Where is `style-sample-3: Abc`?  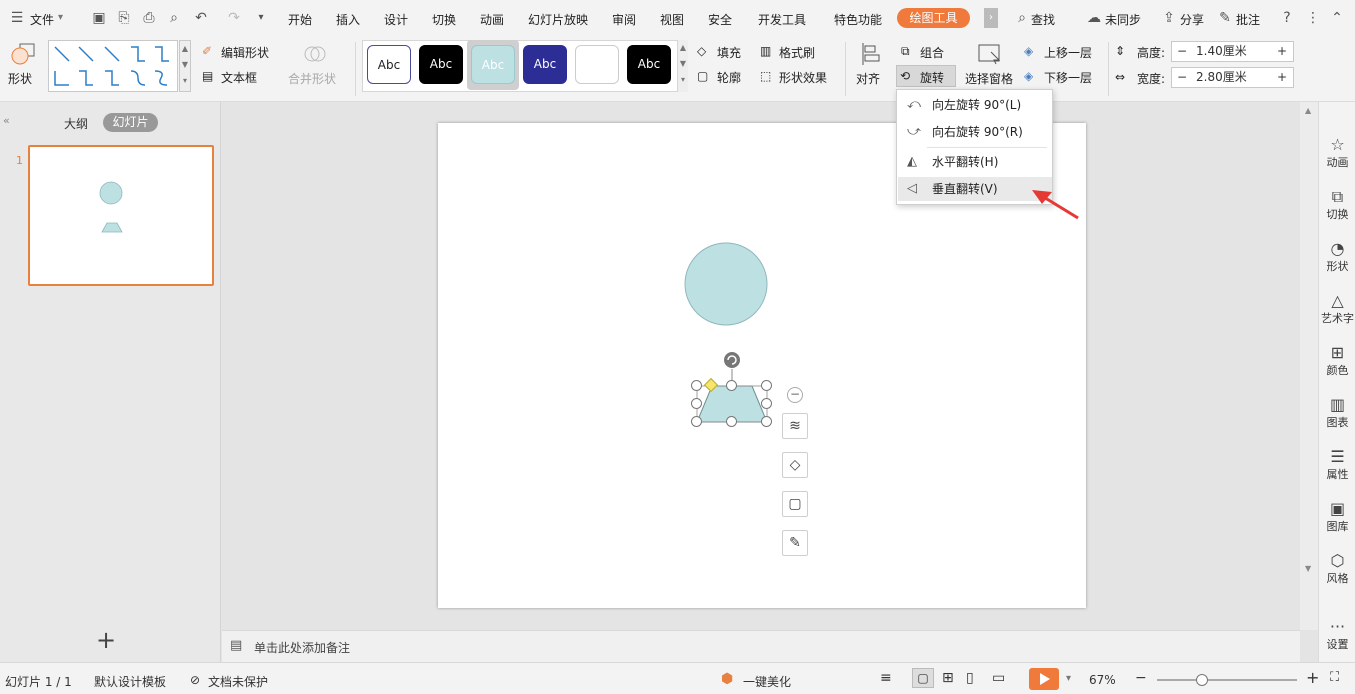
style-sample-3: Abc is located at coordinates (493, 64).